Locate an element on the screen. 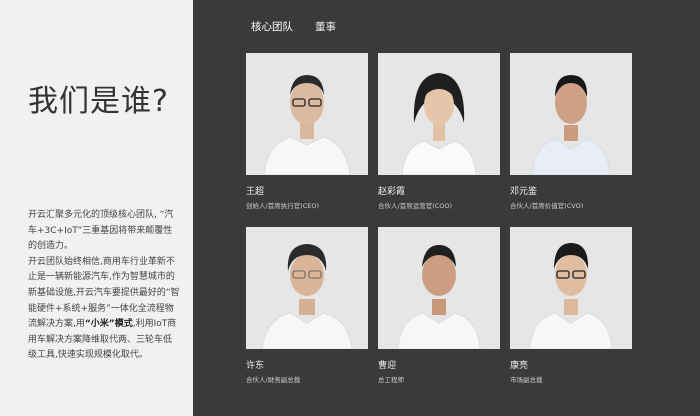  member-name: 邓元鉴 is located at coordinates (524, 192).